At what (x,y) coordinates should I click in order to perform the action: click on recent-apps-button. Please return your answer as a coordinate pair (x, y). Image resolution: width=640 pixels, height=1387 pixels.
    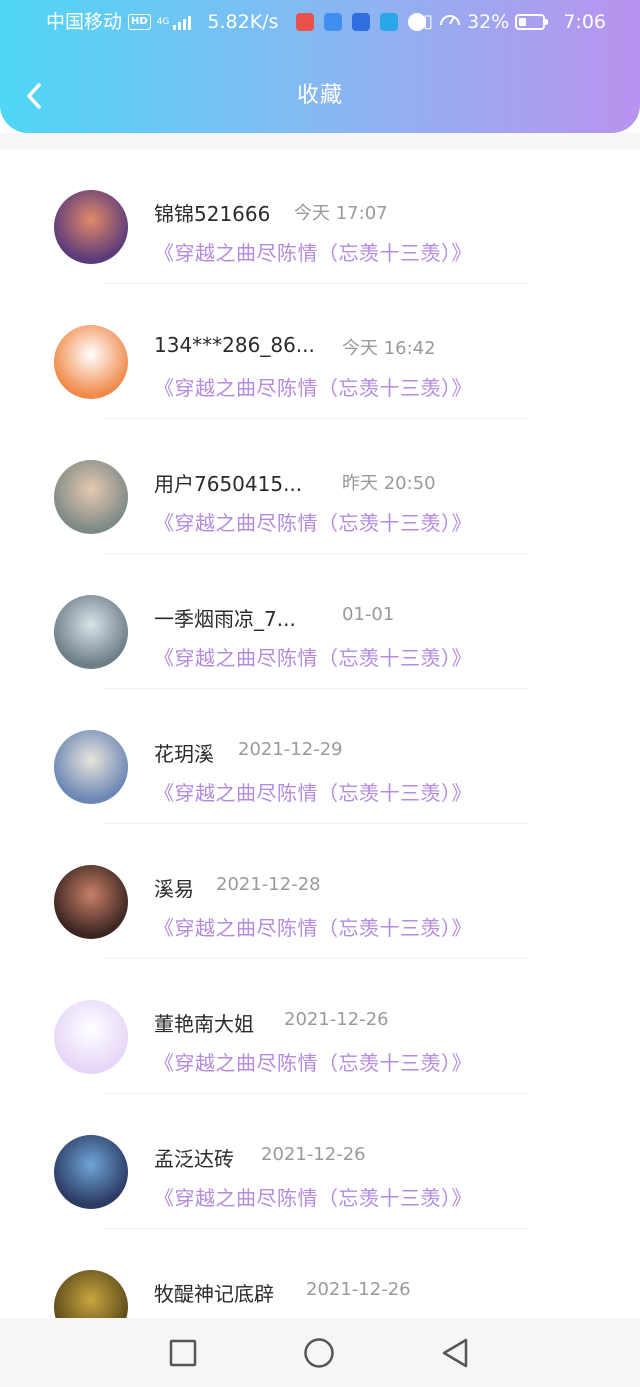
    Looking at the image, I should click on (183, 1353).